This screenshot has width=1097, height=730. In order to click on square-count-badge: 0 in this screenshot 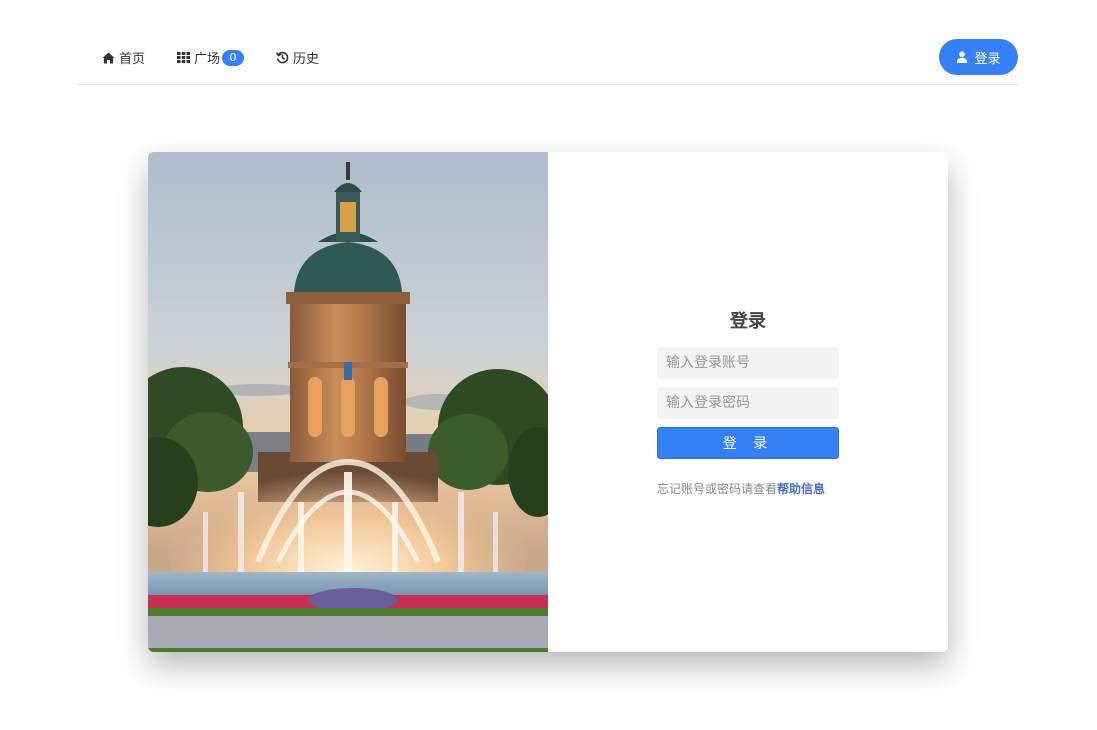, I will do `click(233, 57)`.